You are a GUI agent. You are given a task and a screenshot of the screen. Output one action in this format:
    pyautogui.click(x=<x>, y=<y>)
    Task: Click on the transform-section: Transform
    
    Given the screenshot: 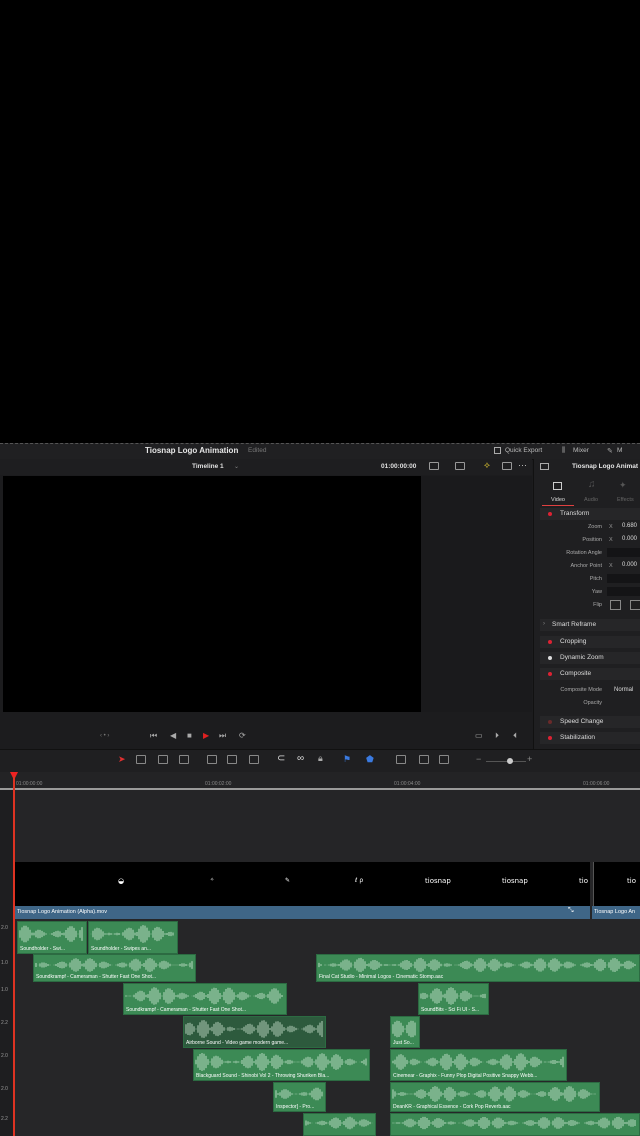 What is the action you would take?
    pyautogui.click(x=590, y=514)
    